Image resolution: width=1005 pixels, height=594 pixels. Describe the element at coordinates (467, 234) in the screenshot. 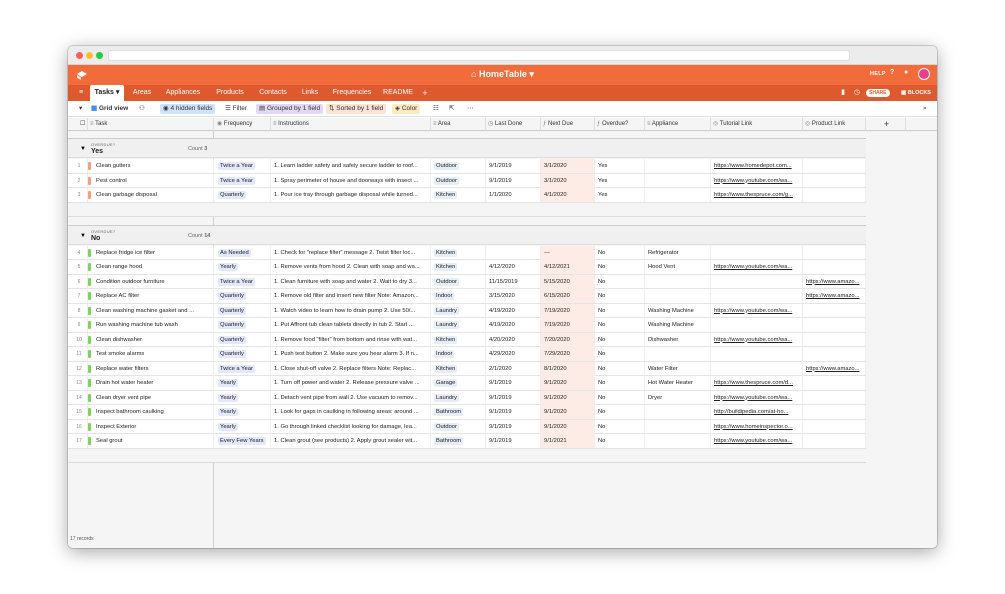

I see `group-header: ▼ OVERDUE? No Count 14` at that location.